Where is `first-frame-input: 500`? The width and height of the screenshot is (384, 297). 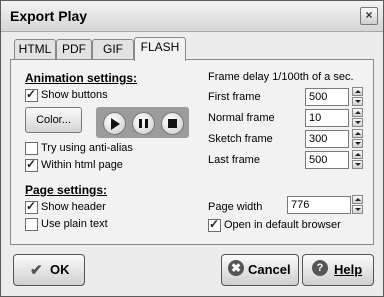
first-frame-input: 500 is located at coordinates (327, 97).